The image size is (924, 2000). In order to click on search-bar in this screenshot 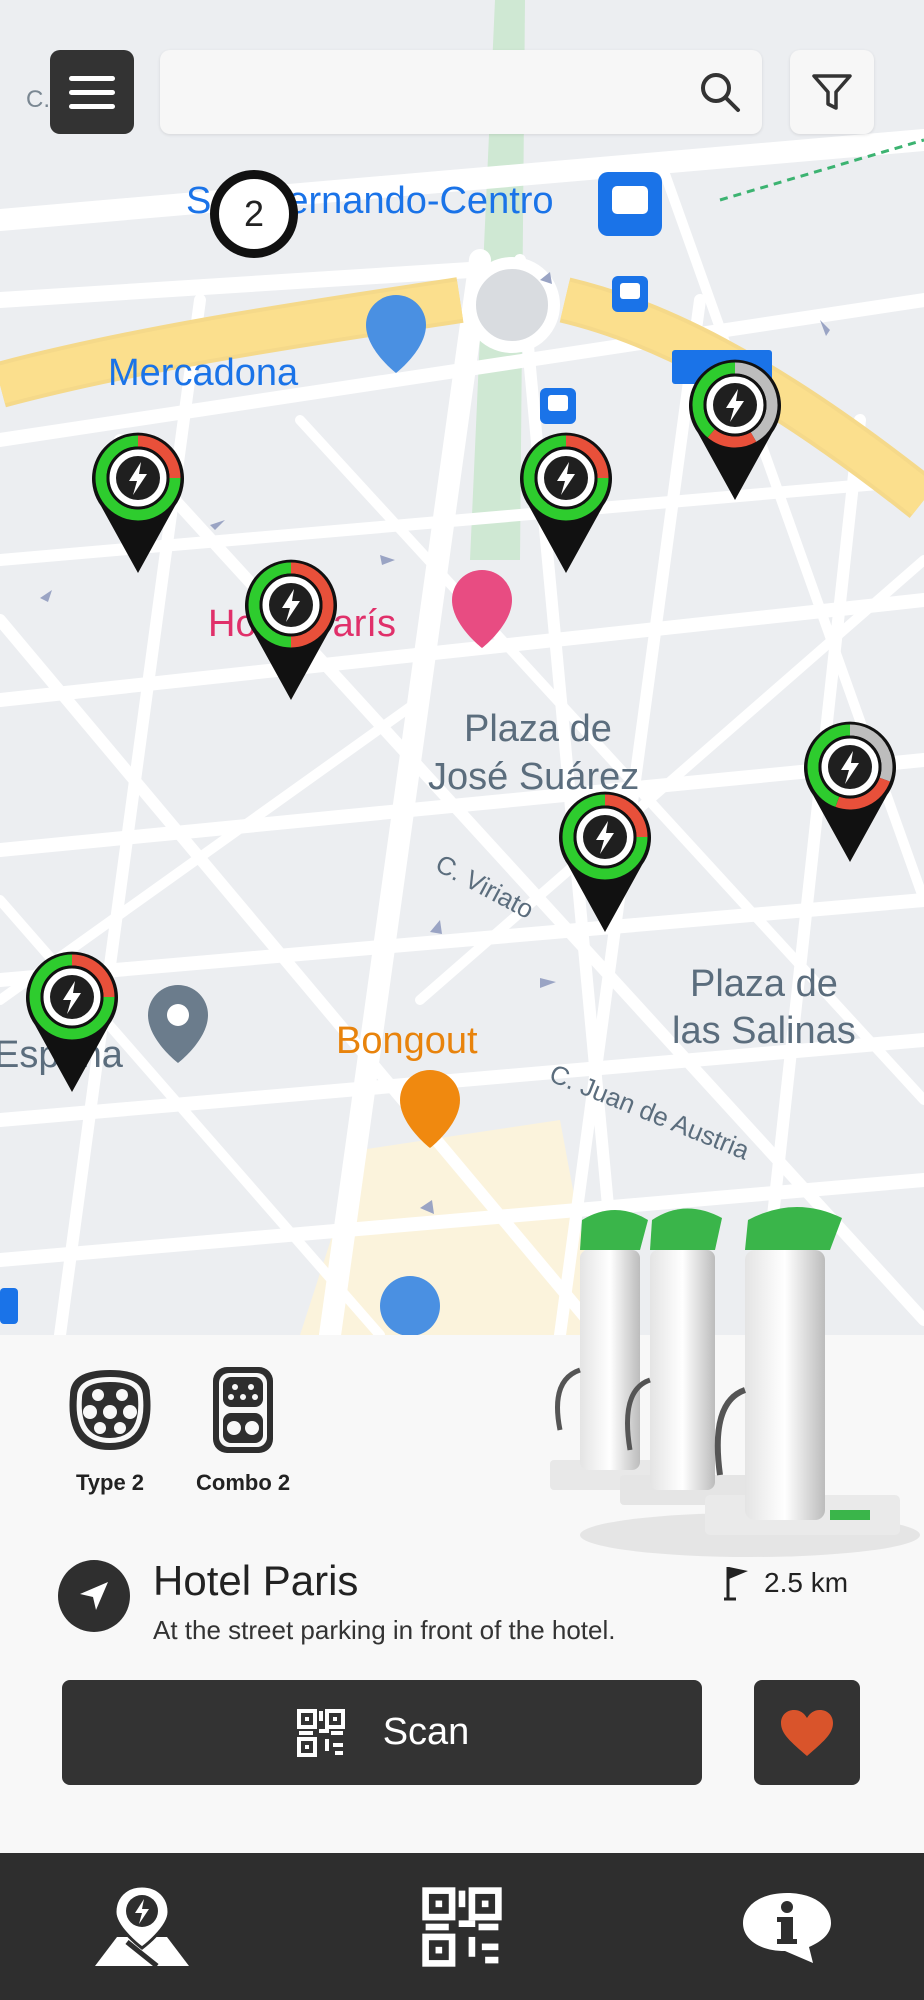, I will do `click(461, 93)`.